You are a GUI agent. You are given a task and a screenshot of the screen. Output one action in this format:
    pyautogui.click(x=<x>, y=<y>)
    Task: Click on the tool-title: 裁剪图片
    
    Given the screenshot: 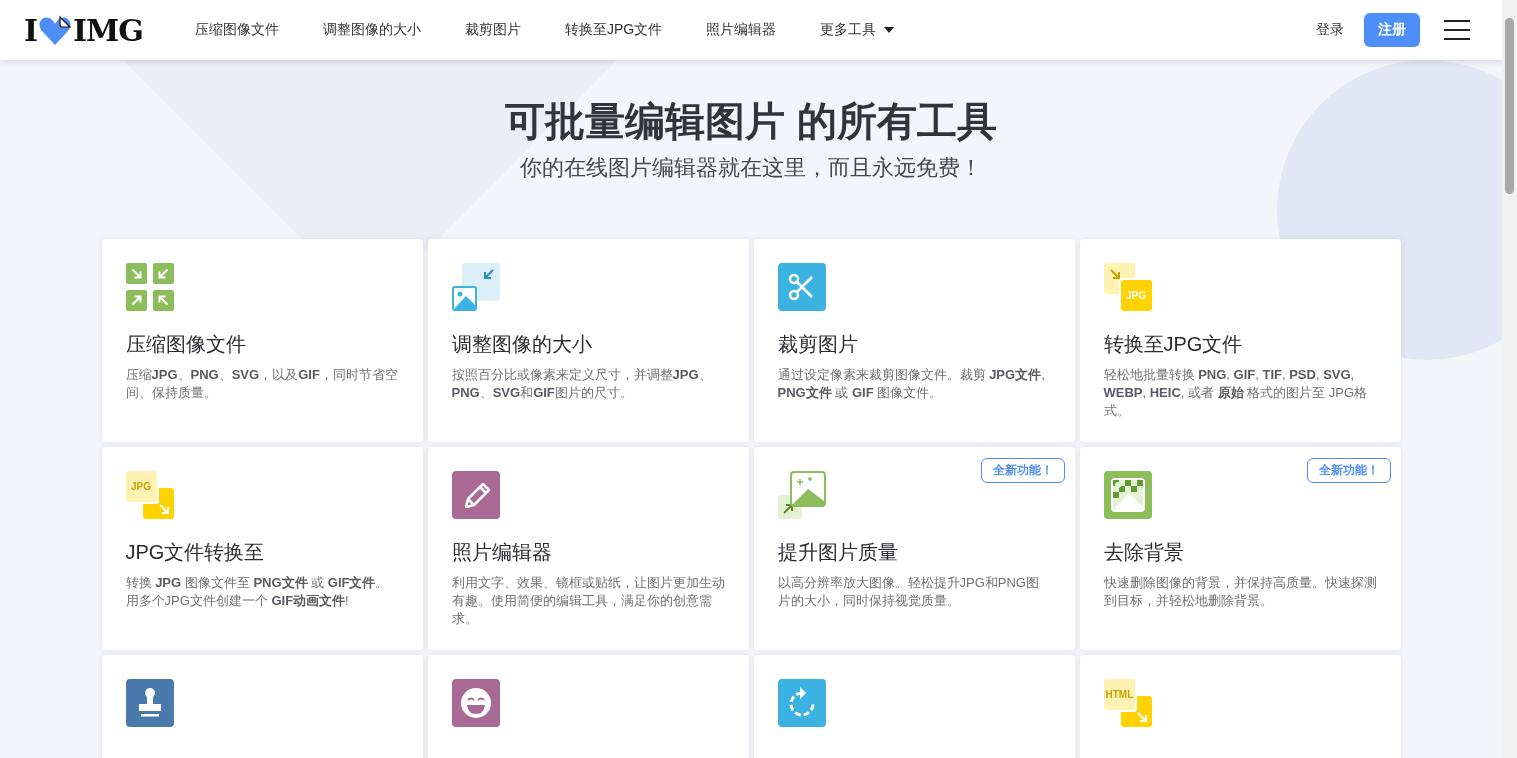 What is the action you would take?
    pyautogui.click(x=818, y=344)
    